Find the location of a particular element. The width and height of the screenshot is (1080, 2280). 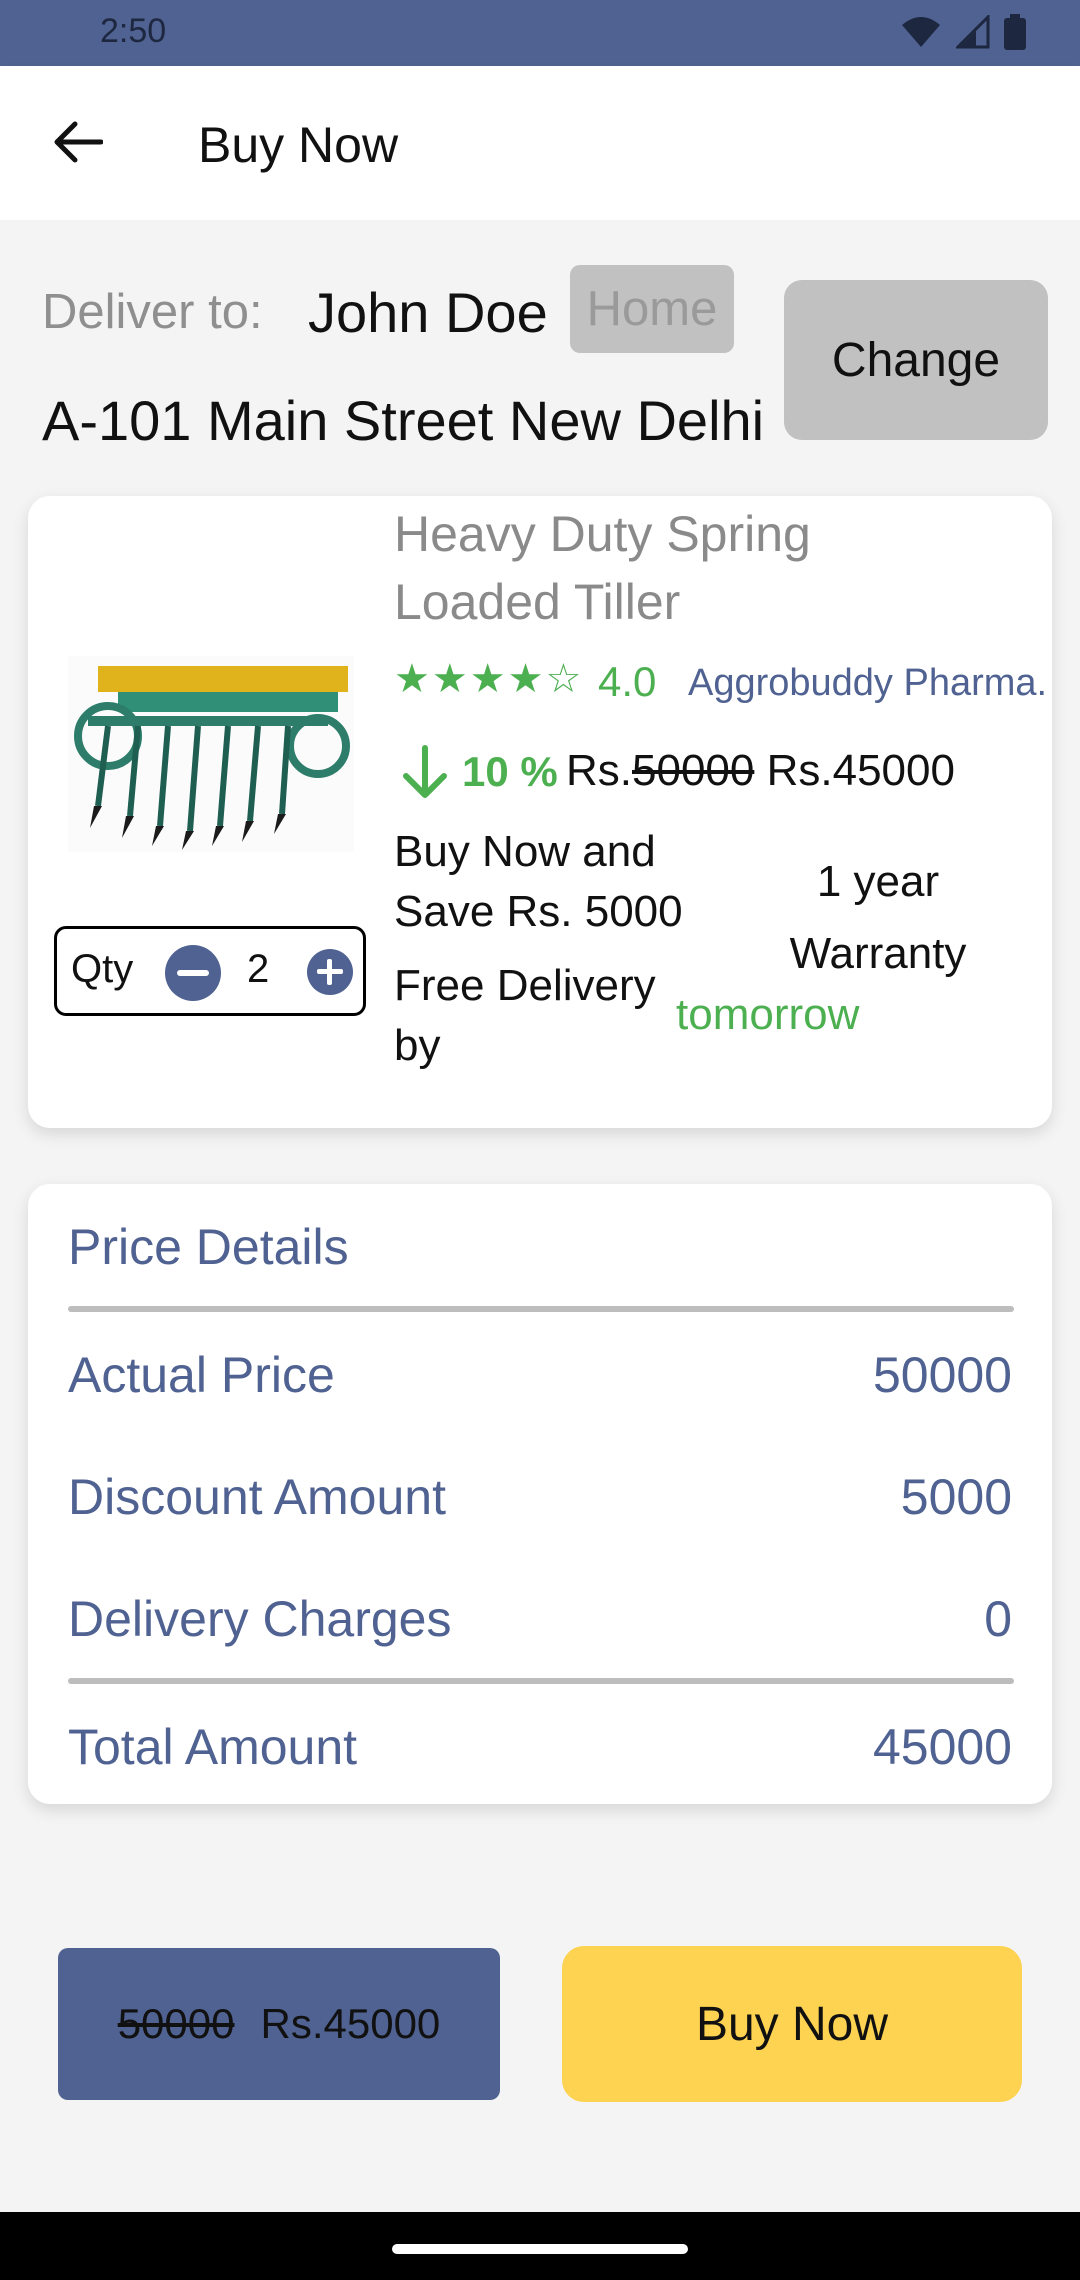

change-address-button: Change is located at coordinates (916, 360).